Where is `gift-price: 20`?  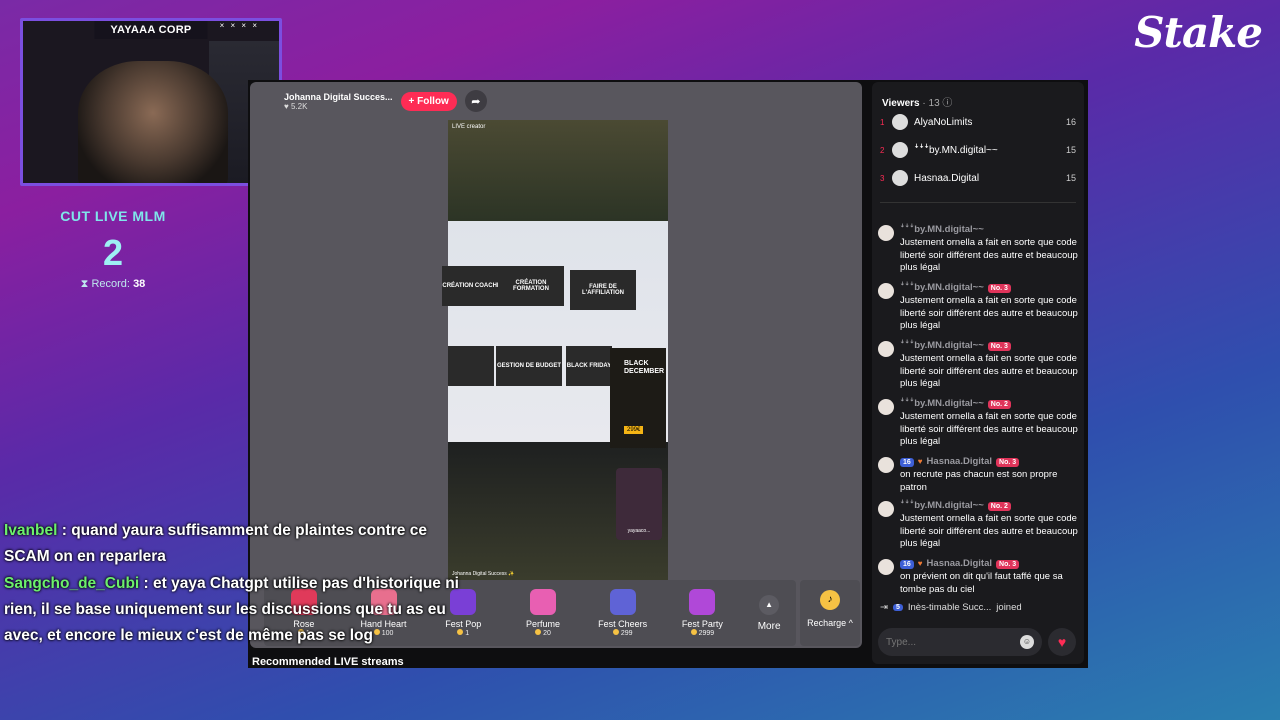
gift-price: 20 is located at coordinates (543, 633).